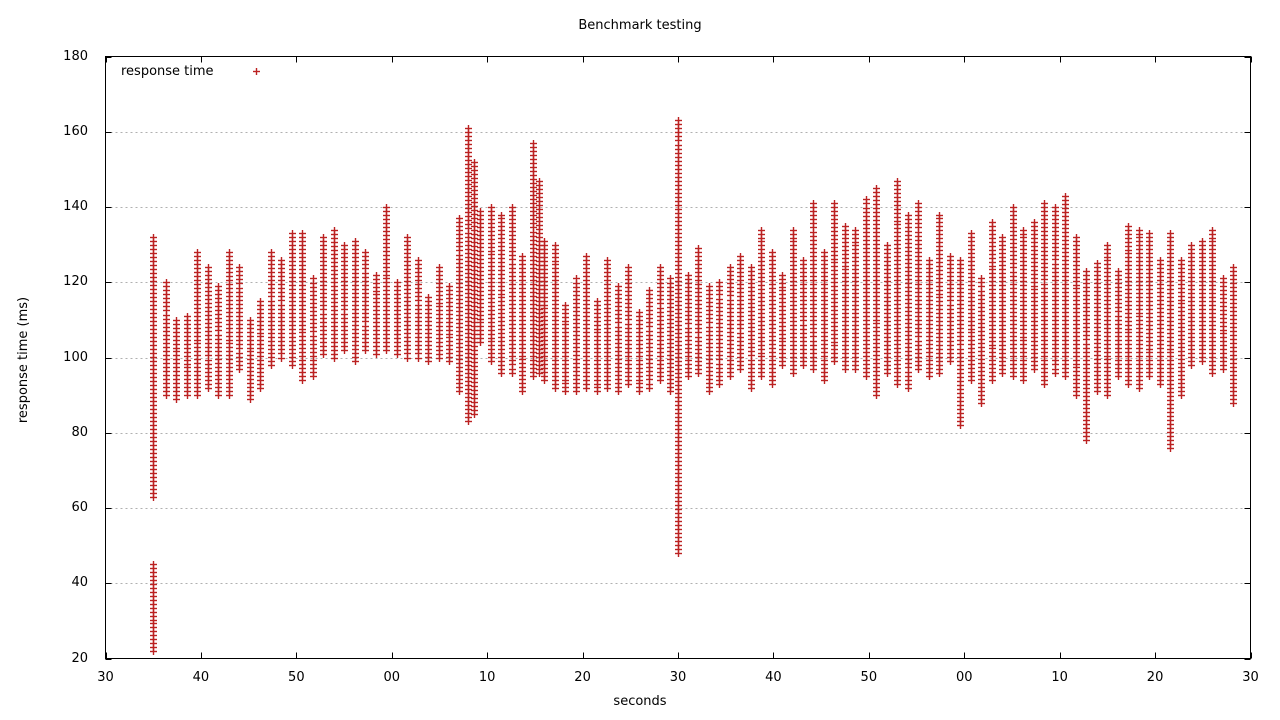 The image size is (1280, 720). What do you see at coordinates (75, 357) in the screenshot?
I see `y-tick-label: 100` at bounding box center [75, 357].